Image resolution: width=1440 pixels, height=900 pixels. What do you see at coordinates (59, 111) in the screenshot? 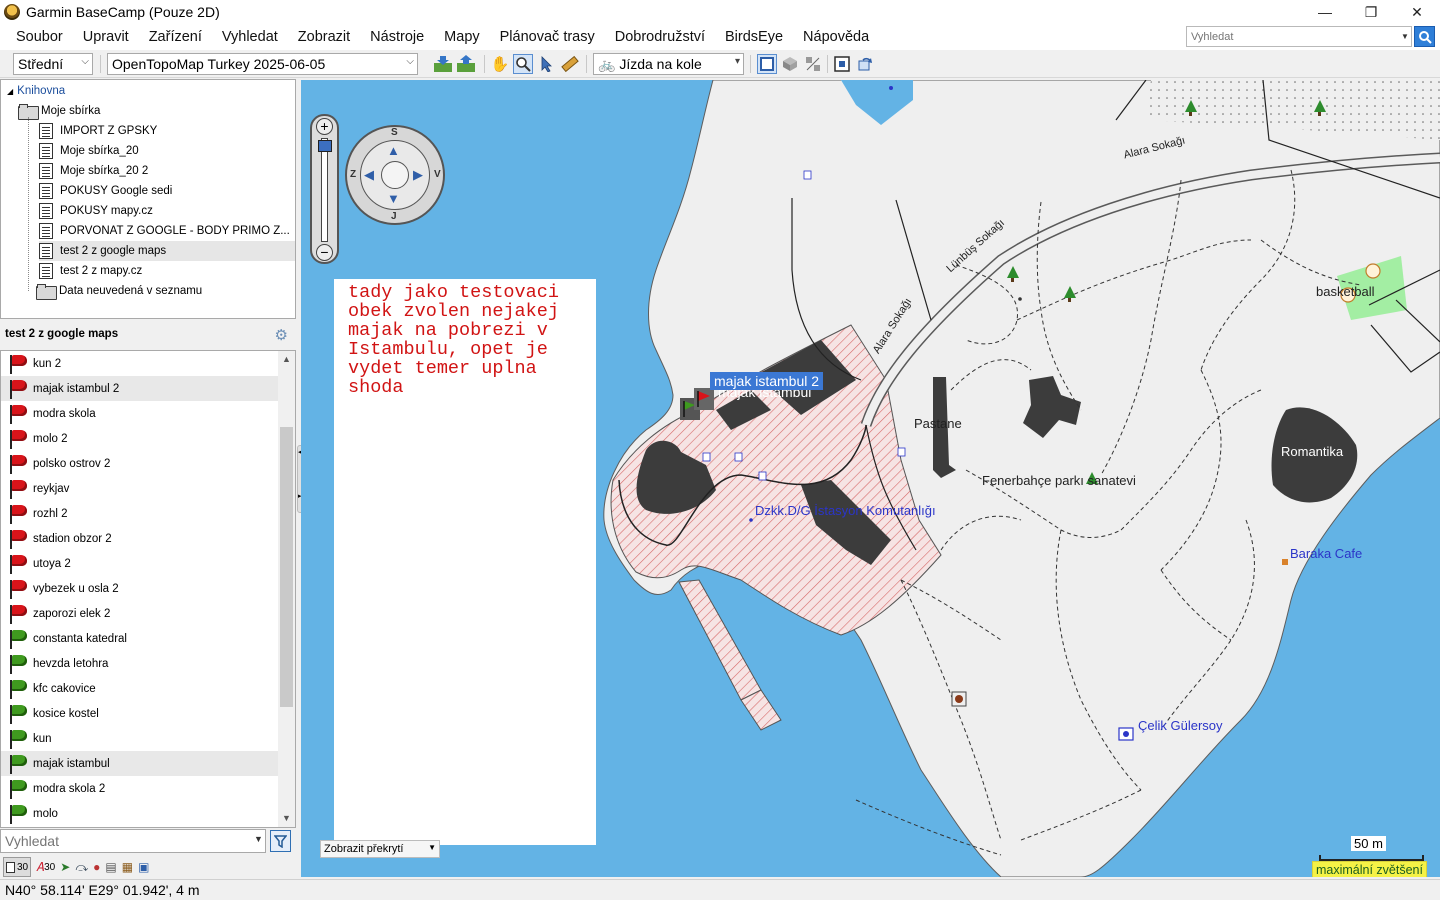
I see `tree-collection: Moje sbírka` at bounding box center [59, 111].